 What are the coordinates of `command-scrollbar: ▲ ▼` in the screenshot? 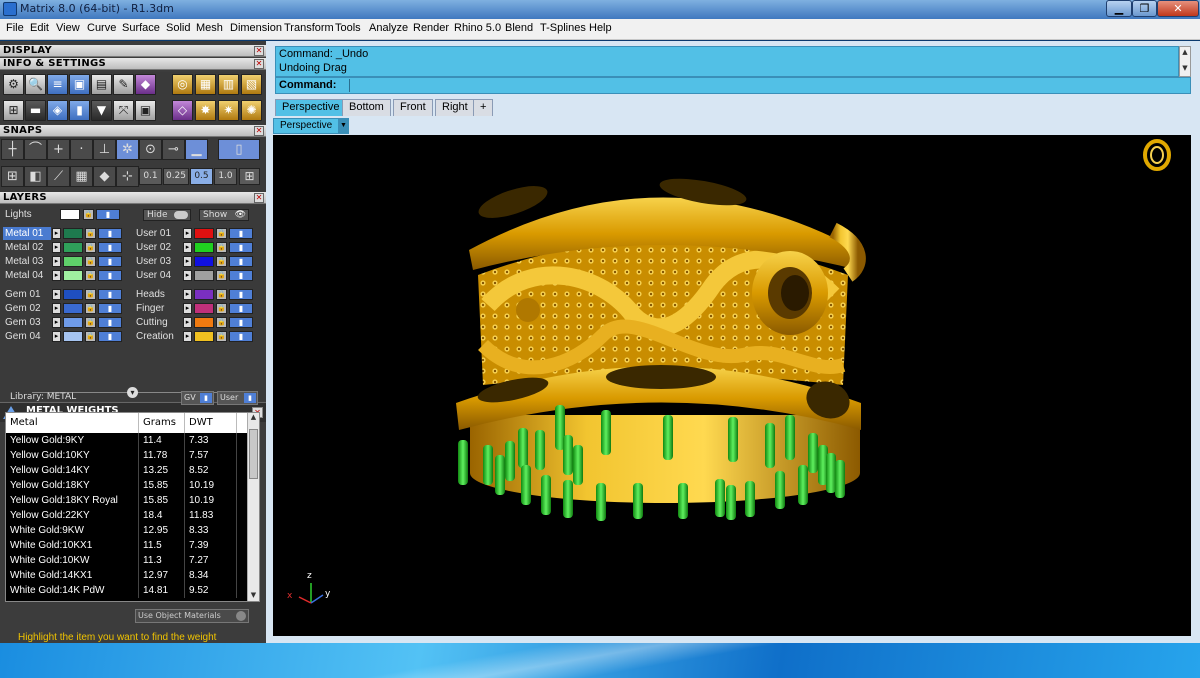 It's located at (1185, 61).